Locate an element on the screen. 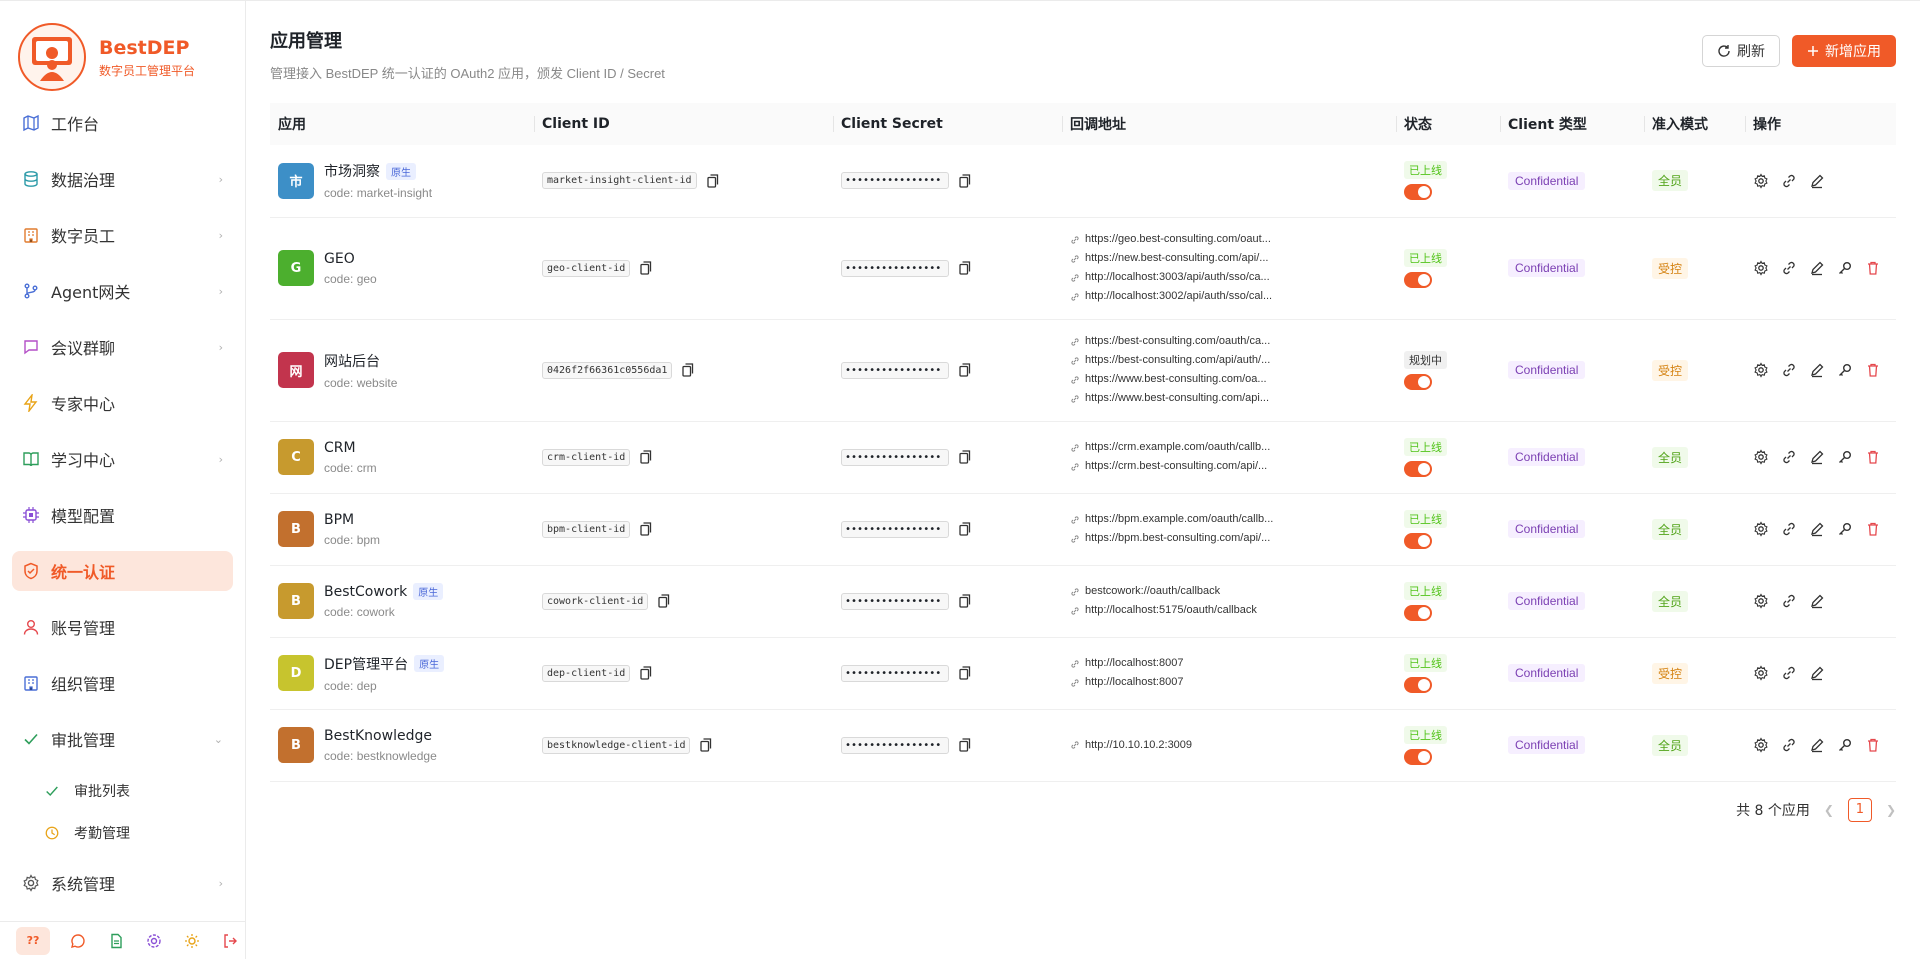 This screenshot has width=1920, height=959. sidebar-subitem-1: 考勤管理 is located at coordinates (138, 833).